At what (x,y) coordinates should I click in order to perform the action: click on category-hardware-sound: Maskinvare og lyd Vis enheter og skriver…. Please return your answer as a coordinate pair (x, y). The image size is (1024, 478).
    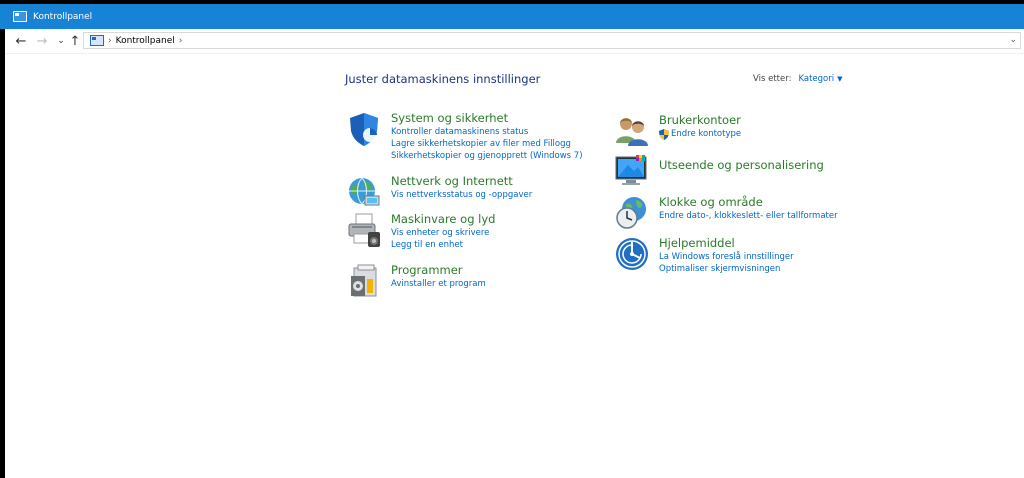
    Looking at the image, I should click on (420, 231).